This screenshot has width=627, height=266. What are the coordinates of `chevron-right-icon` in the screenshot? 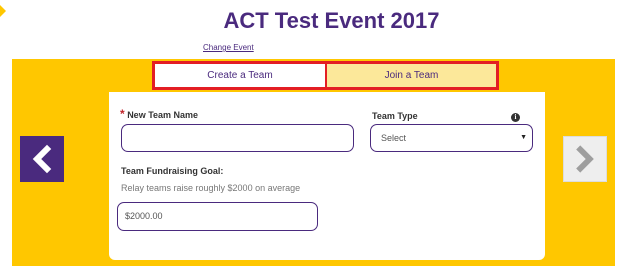 It's located at (585, 159).